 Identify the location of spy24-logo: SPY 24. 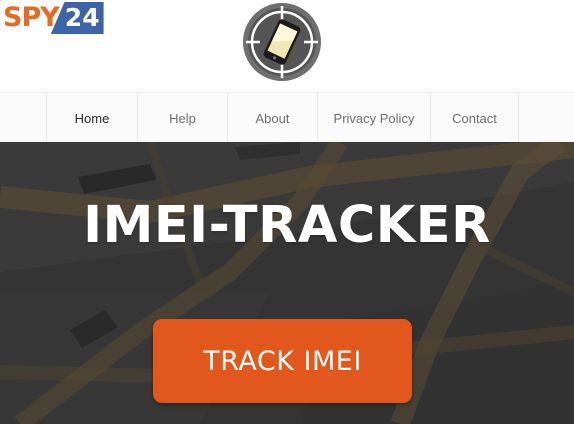
(52, 18).